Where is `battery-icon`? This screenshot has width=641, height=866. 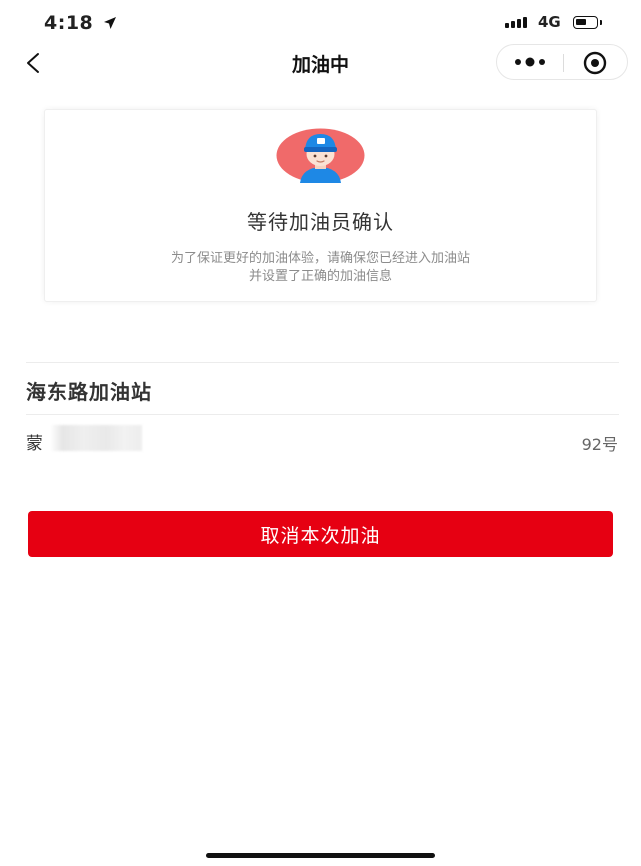 battery-icon is located at coordinates (585, 22).